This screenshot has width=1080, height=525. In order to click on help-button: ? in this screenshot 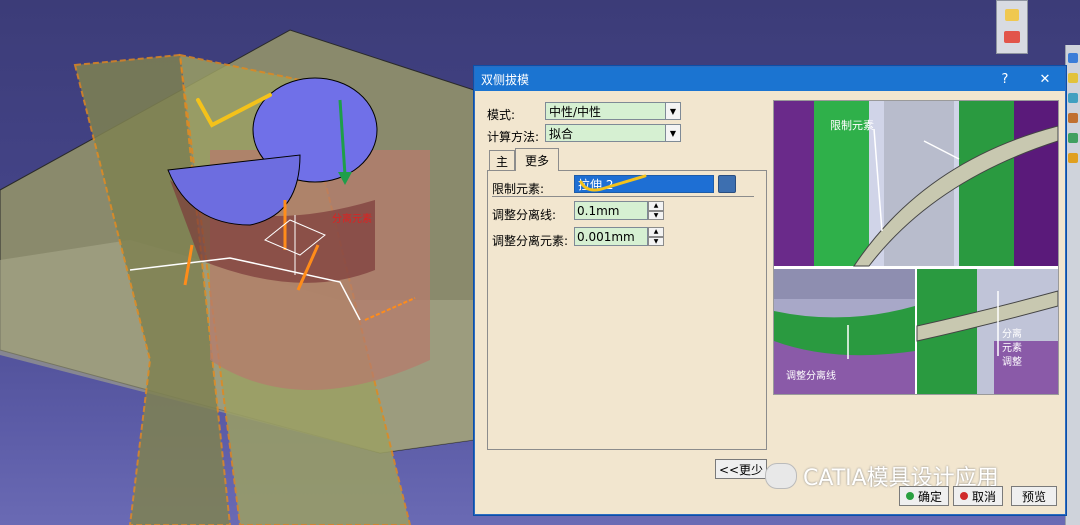, I will do `click(1005, 79)`.